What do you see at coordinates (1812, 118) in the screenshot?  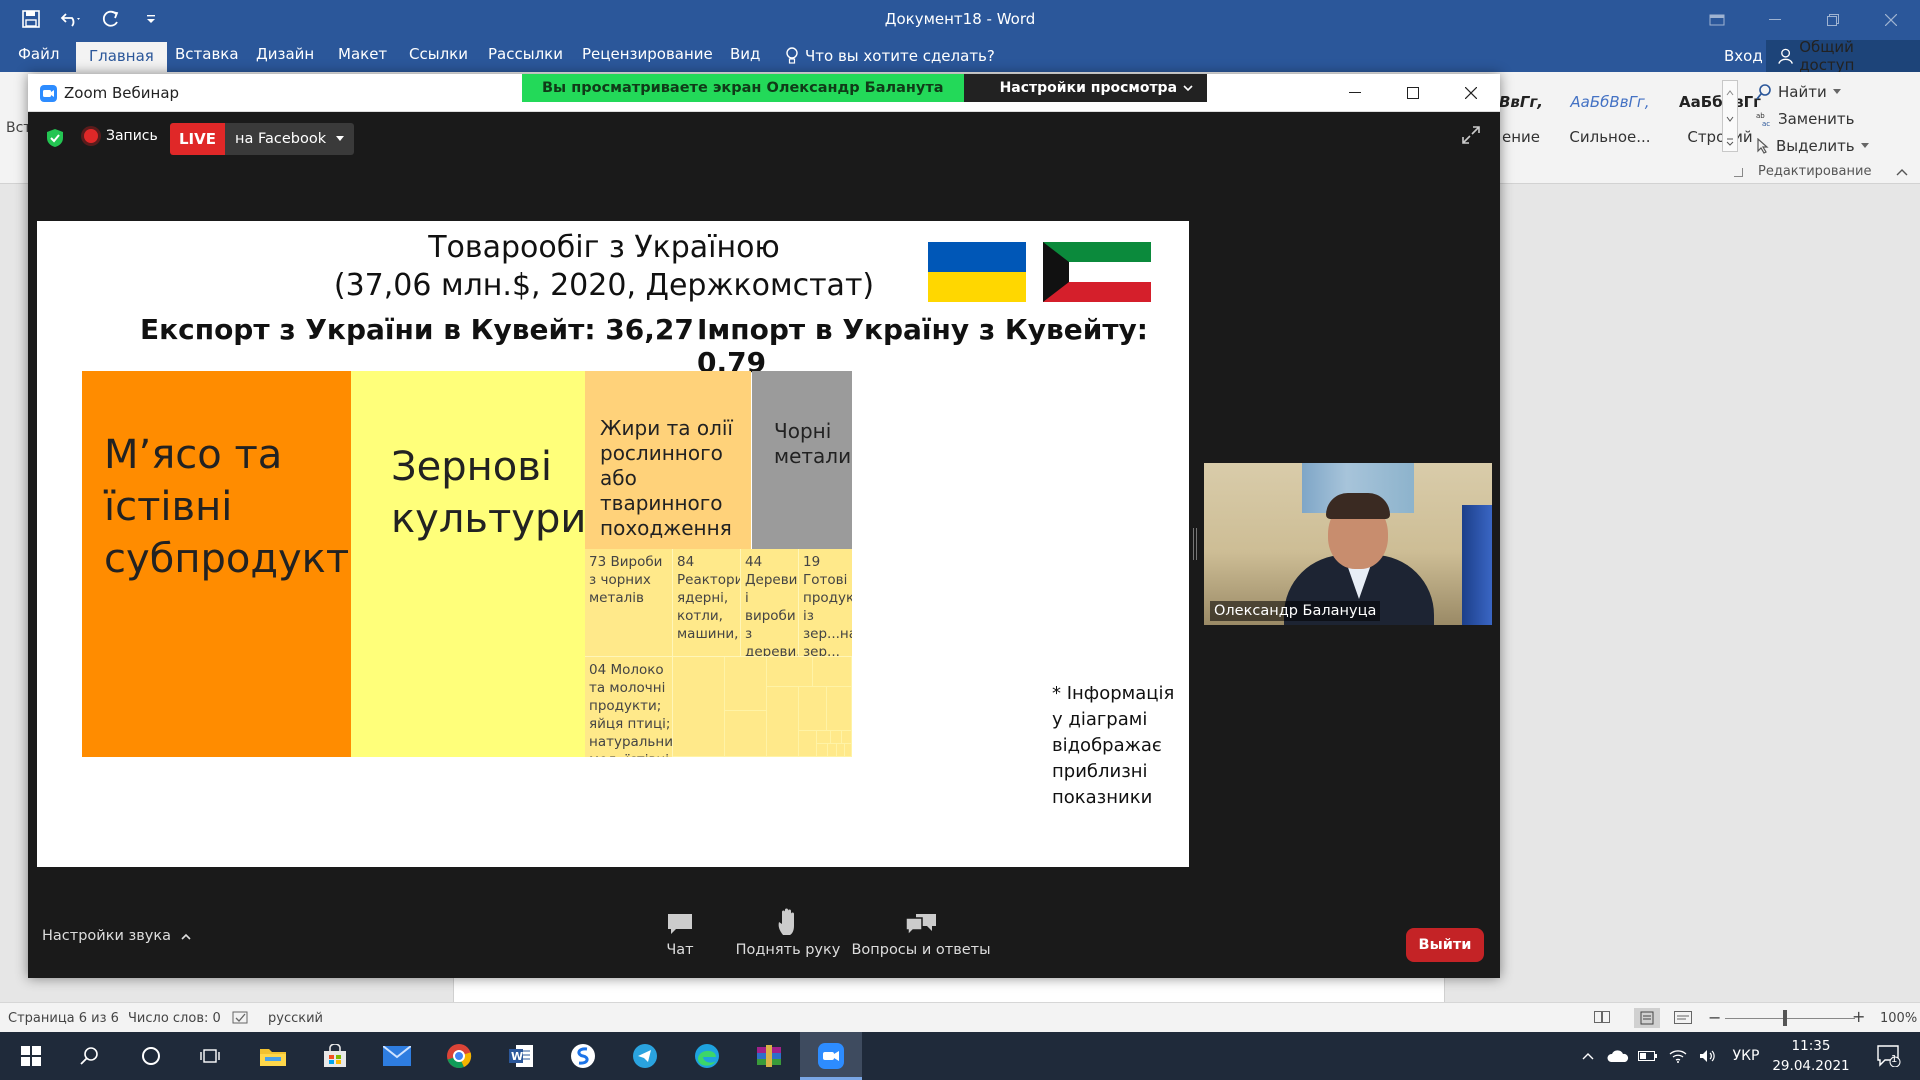 I see `replace-button: ab ac Заменить` at bounding box center [1812, 118].